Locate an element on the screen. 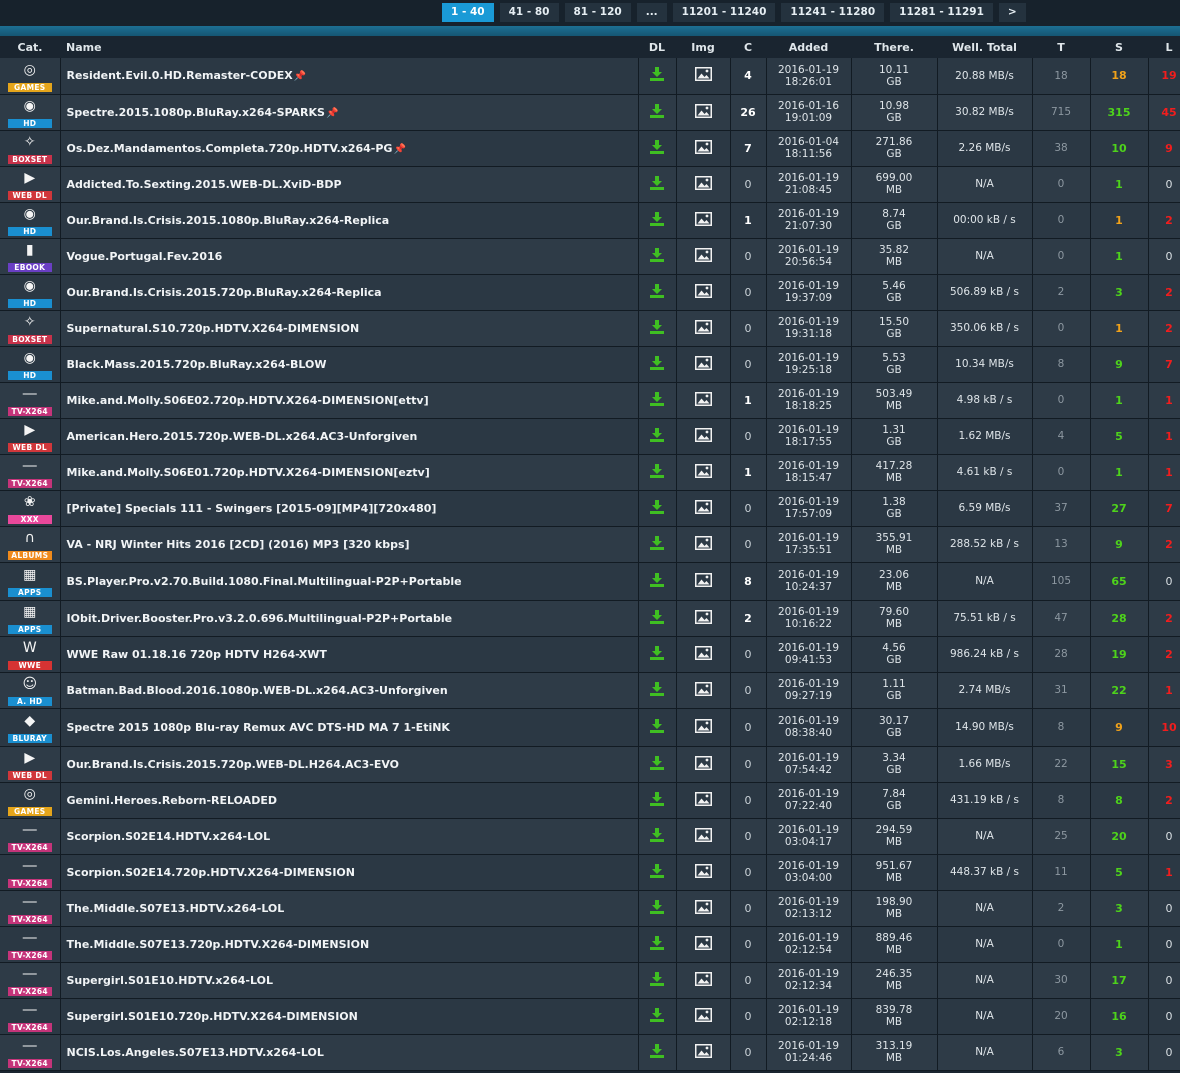 This screenshot has height=1073, width=1180. category-cell: ◆ BLURAY is located at coordinates (30, 727).